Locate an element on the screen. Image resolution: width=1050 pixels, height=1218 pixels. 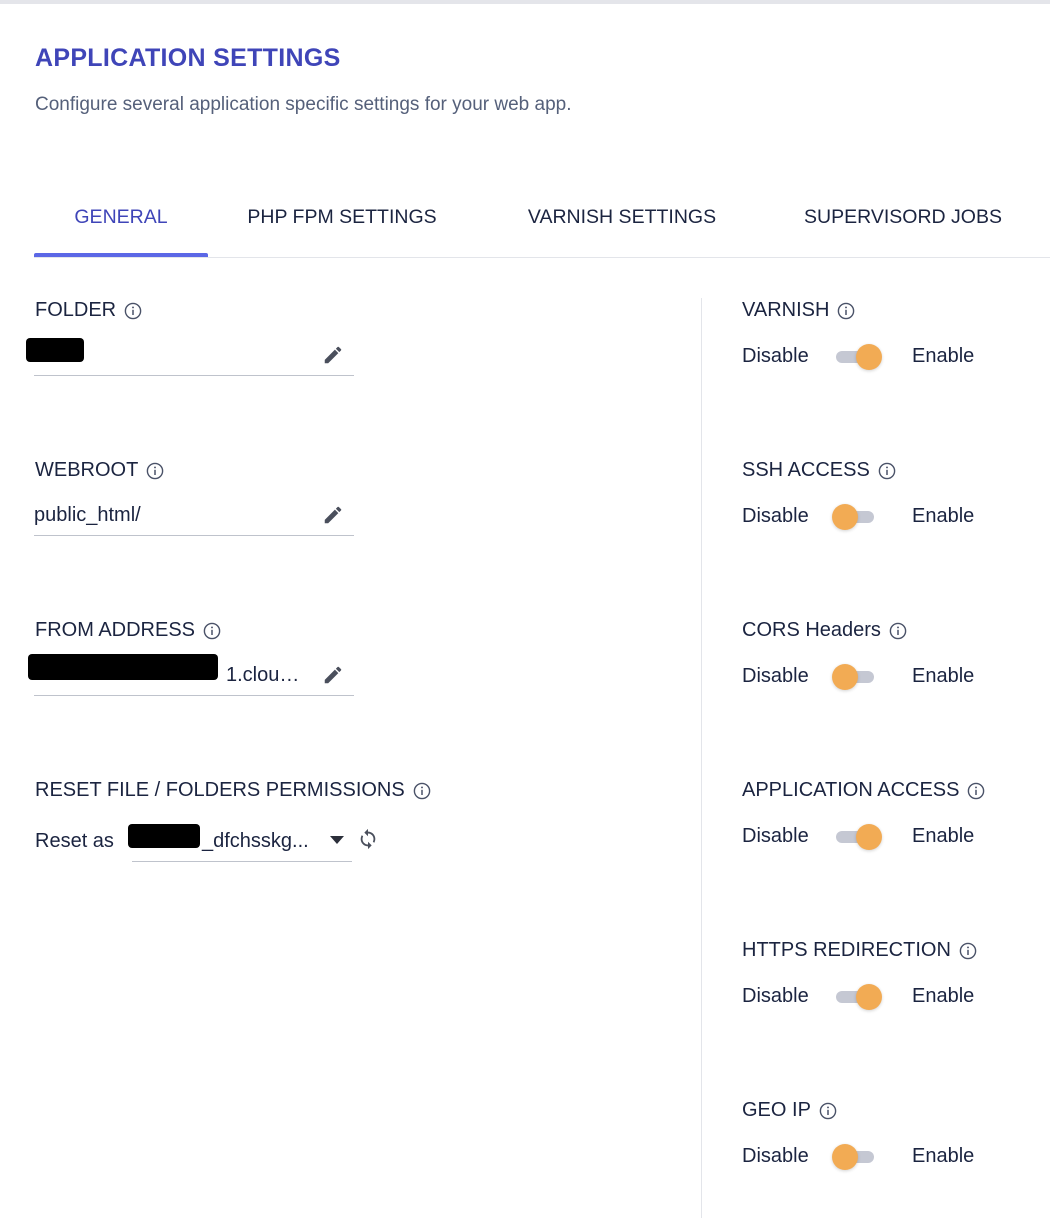
geo-ip-toggle is located at coordinates (855, 1157).